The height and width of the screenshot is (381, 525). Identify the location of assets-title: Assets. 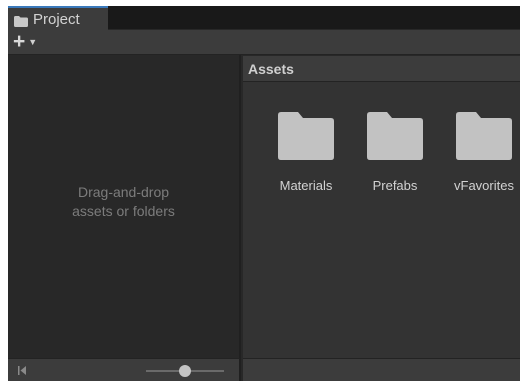
(271, 69).